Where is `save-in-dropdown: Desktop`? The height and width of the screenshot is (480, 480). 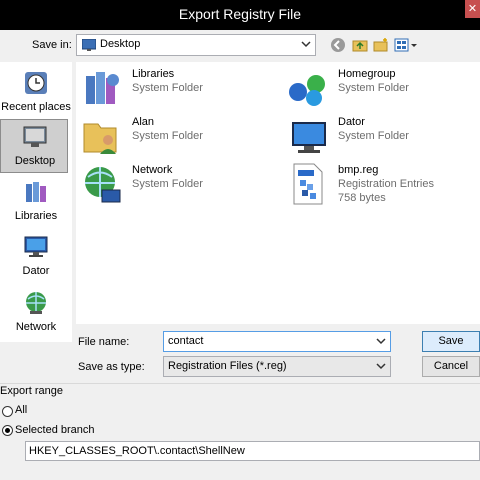 save-in-dropdown: Desktop is located at coordinates (196, 45).